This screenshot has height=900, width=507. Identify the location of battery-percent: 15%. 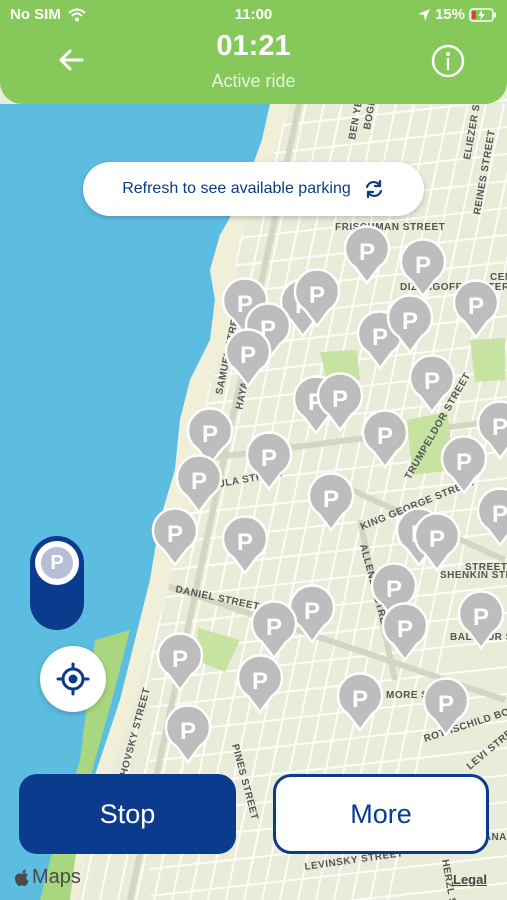
(449, 14).